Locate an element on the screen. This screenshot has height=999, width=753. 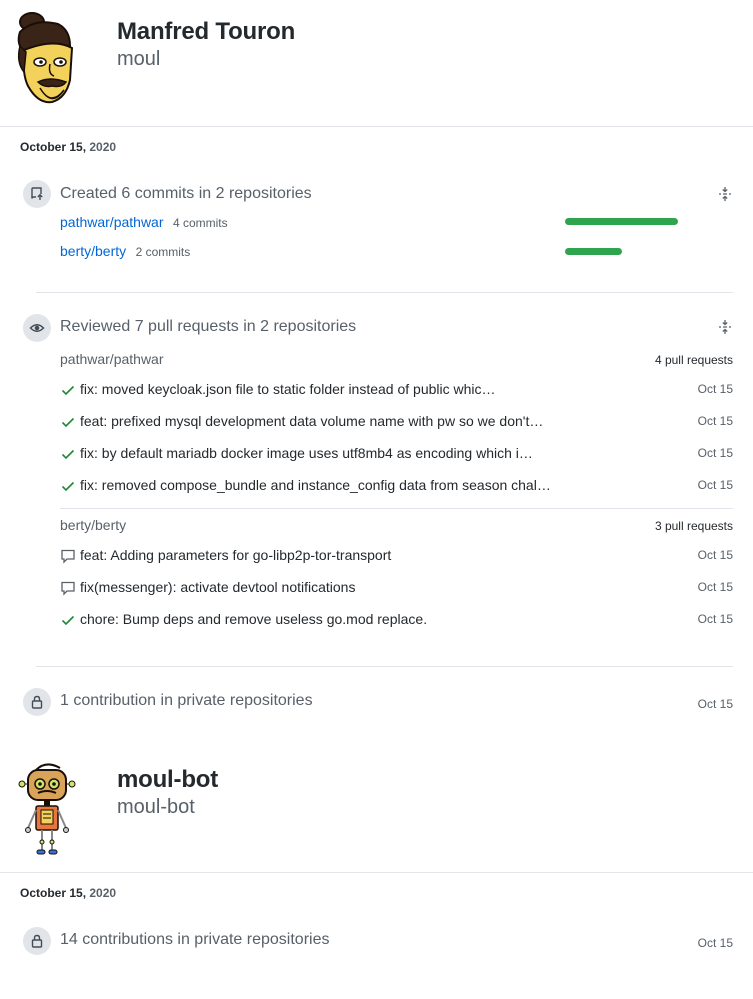
user1-header-divider is located at coordinates (376, 126).